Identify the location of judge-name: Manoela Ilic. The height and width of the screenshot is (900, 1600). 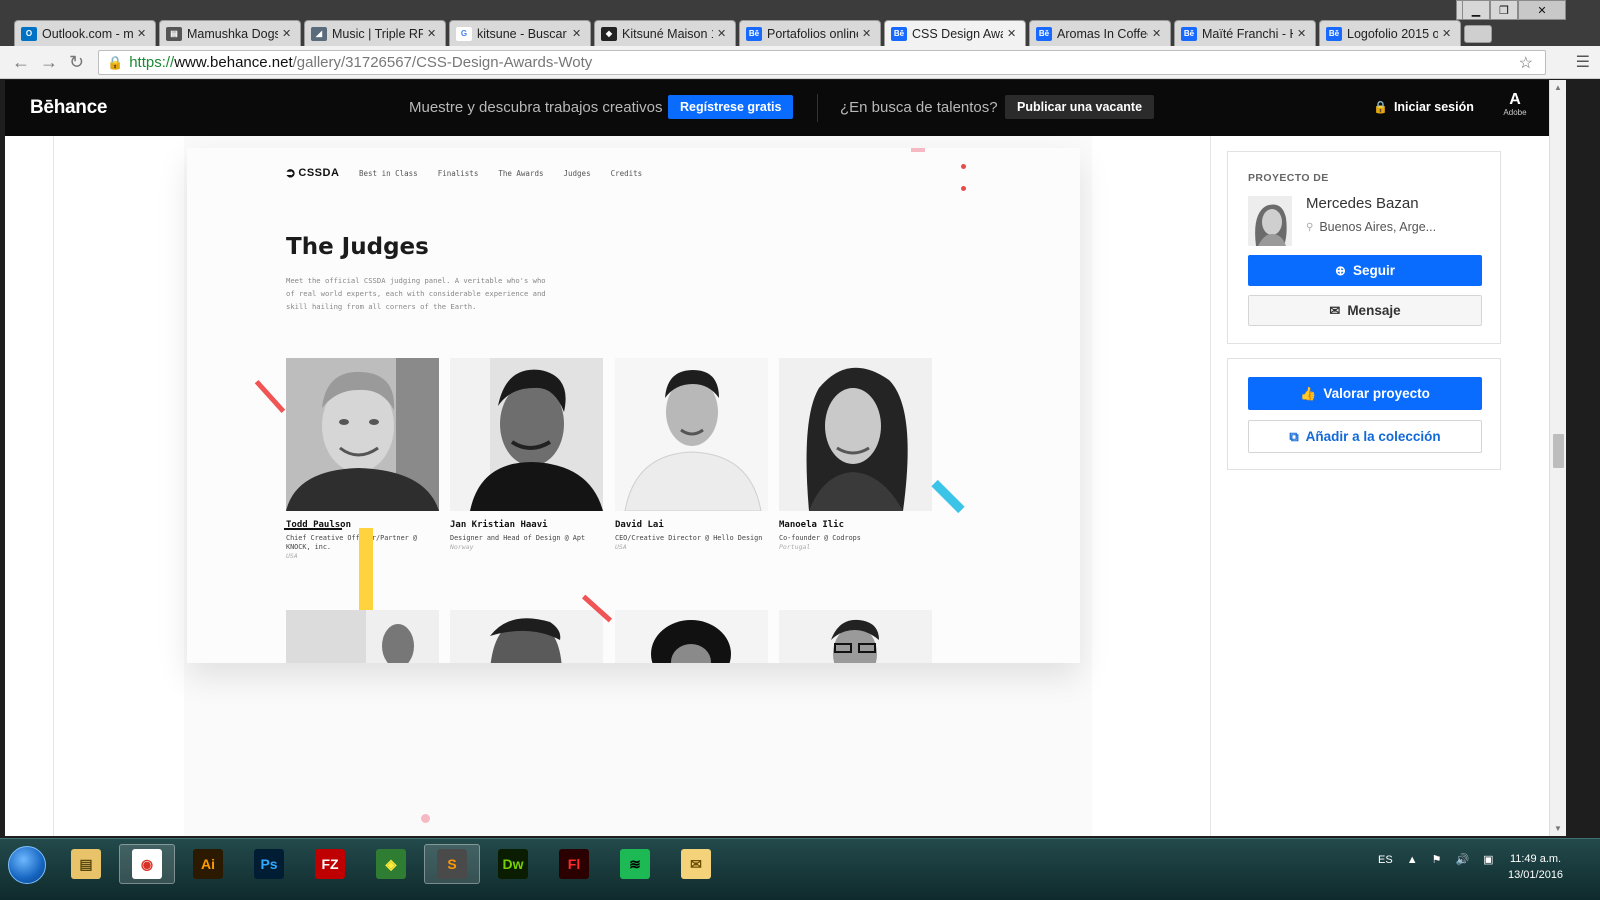
(812, 525).